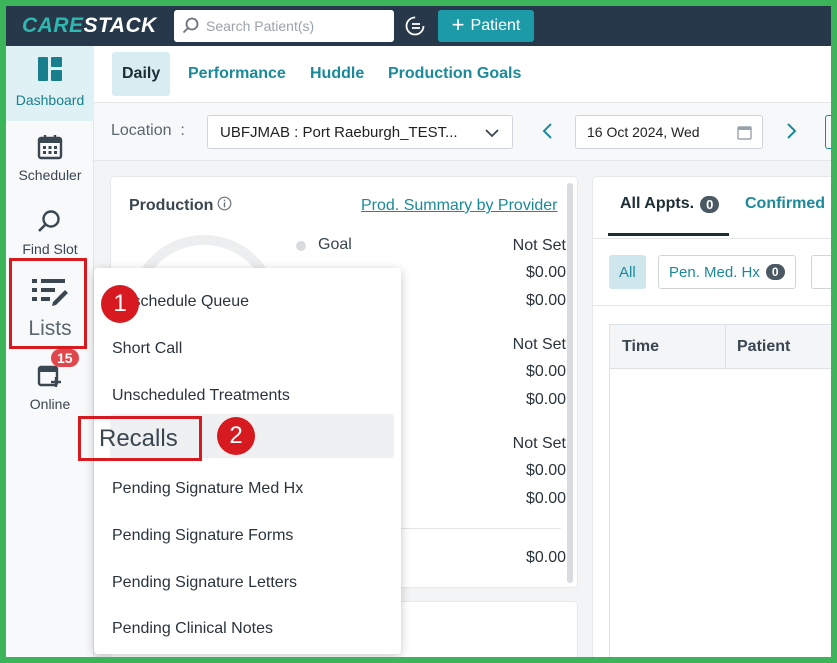 Image resolution: width=837 pixels, height=663 pixels. Describe the element at coordinates (710, 204) in the screenshot. I see `all-appointments-count: 0` at that location.